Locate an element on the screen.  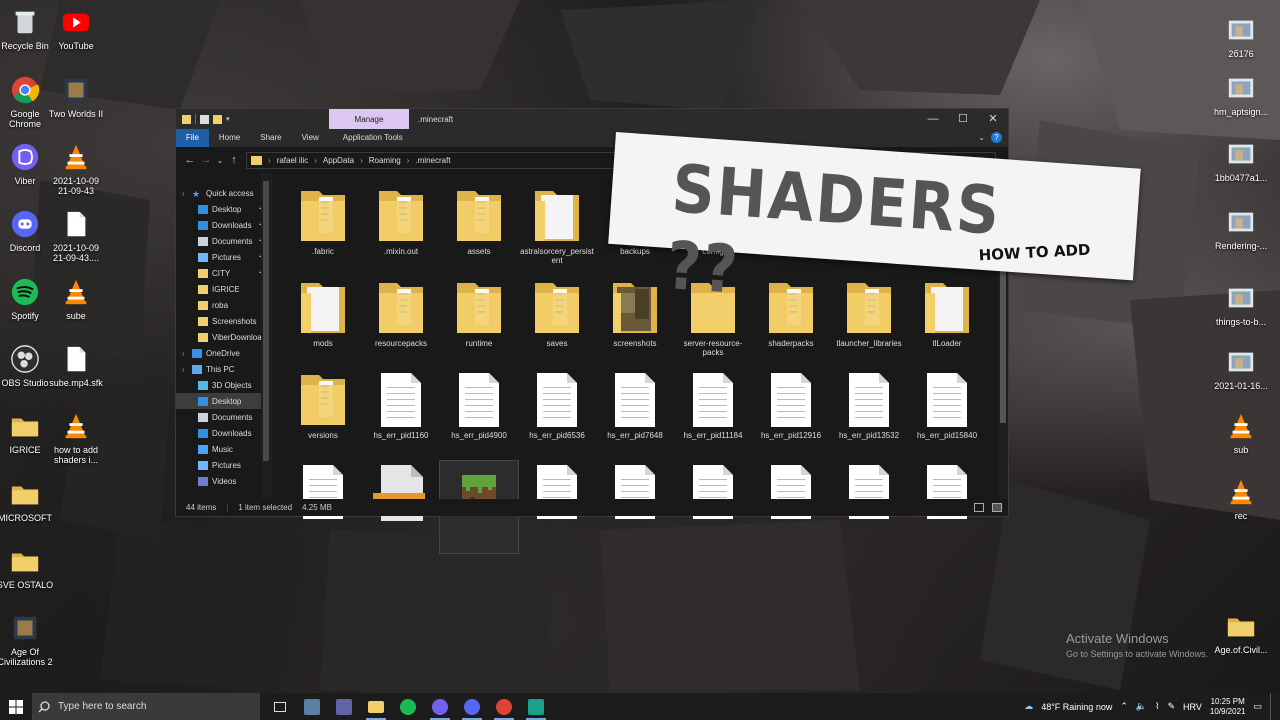
taskbar-discord-button is located at coordinates (472, 706).